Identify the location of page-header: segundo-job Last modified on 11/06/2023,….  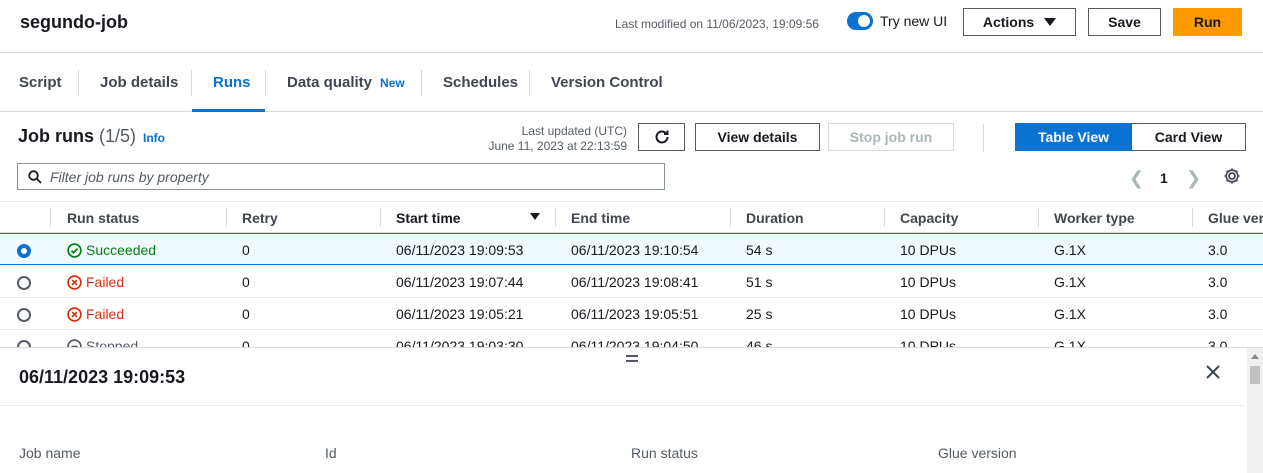
(631, 26).